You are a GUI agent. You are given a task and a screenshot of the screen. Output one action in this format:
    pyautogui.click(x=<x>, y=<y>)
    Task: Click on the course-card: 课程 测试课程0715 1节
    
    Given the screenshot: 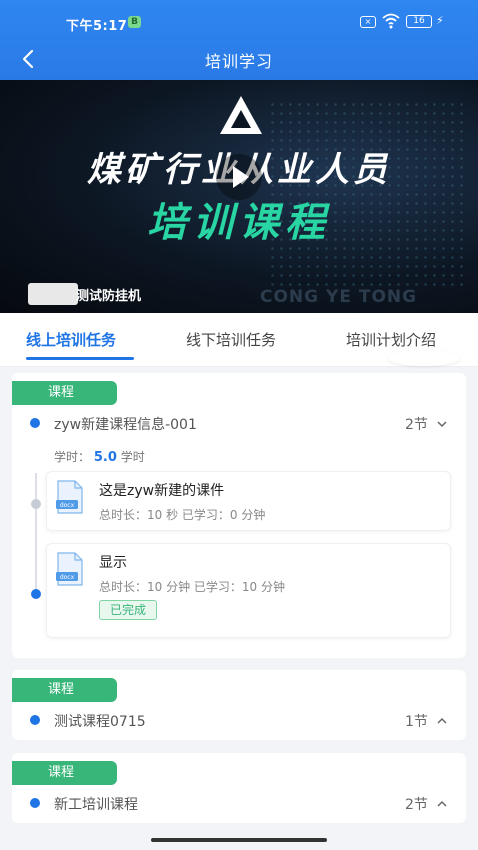 What is the action you would take?
    pyautogui.click(x=239, y=705)
    